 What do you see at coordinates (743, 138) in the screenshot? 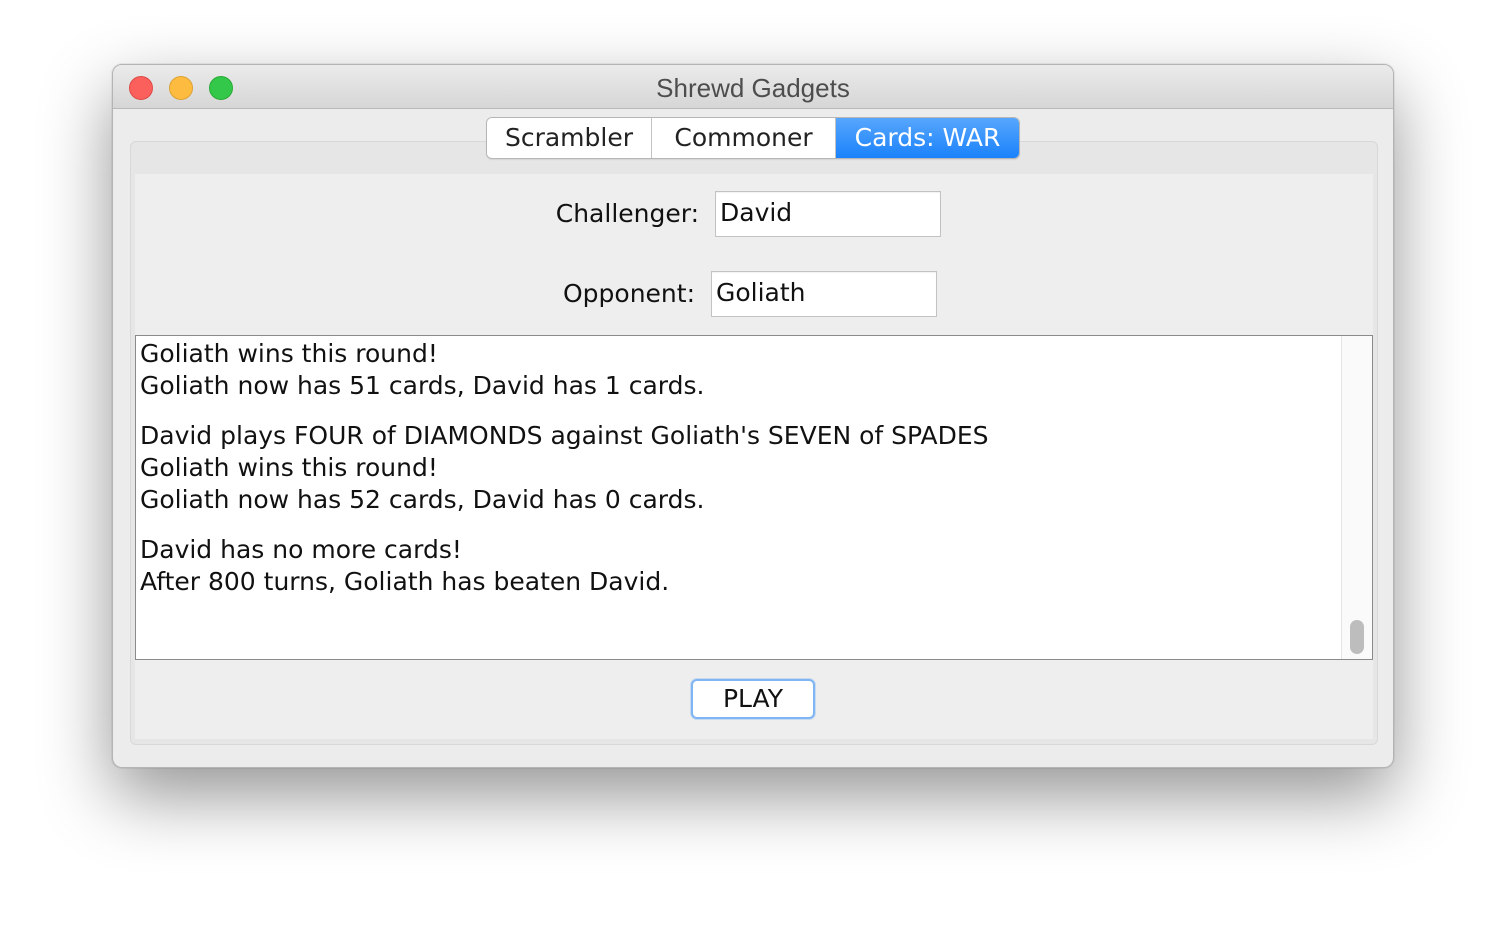
I see `tab-commoner: Commoner` at bounding box center [743, 138].